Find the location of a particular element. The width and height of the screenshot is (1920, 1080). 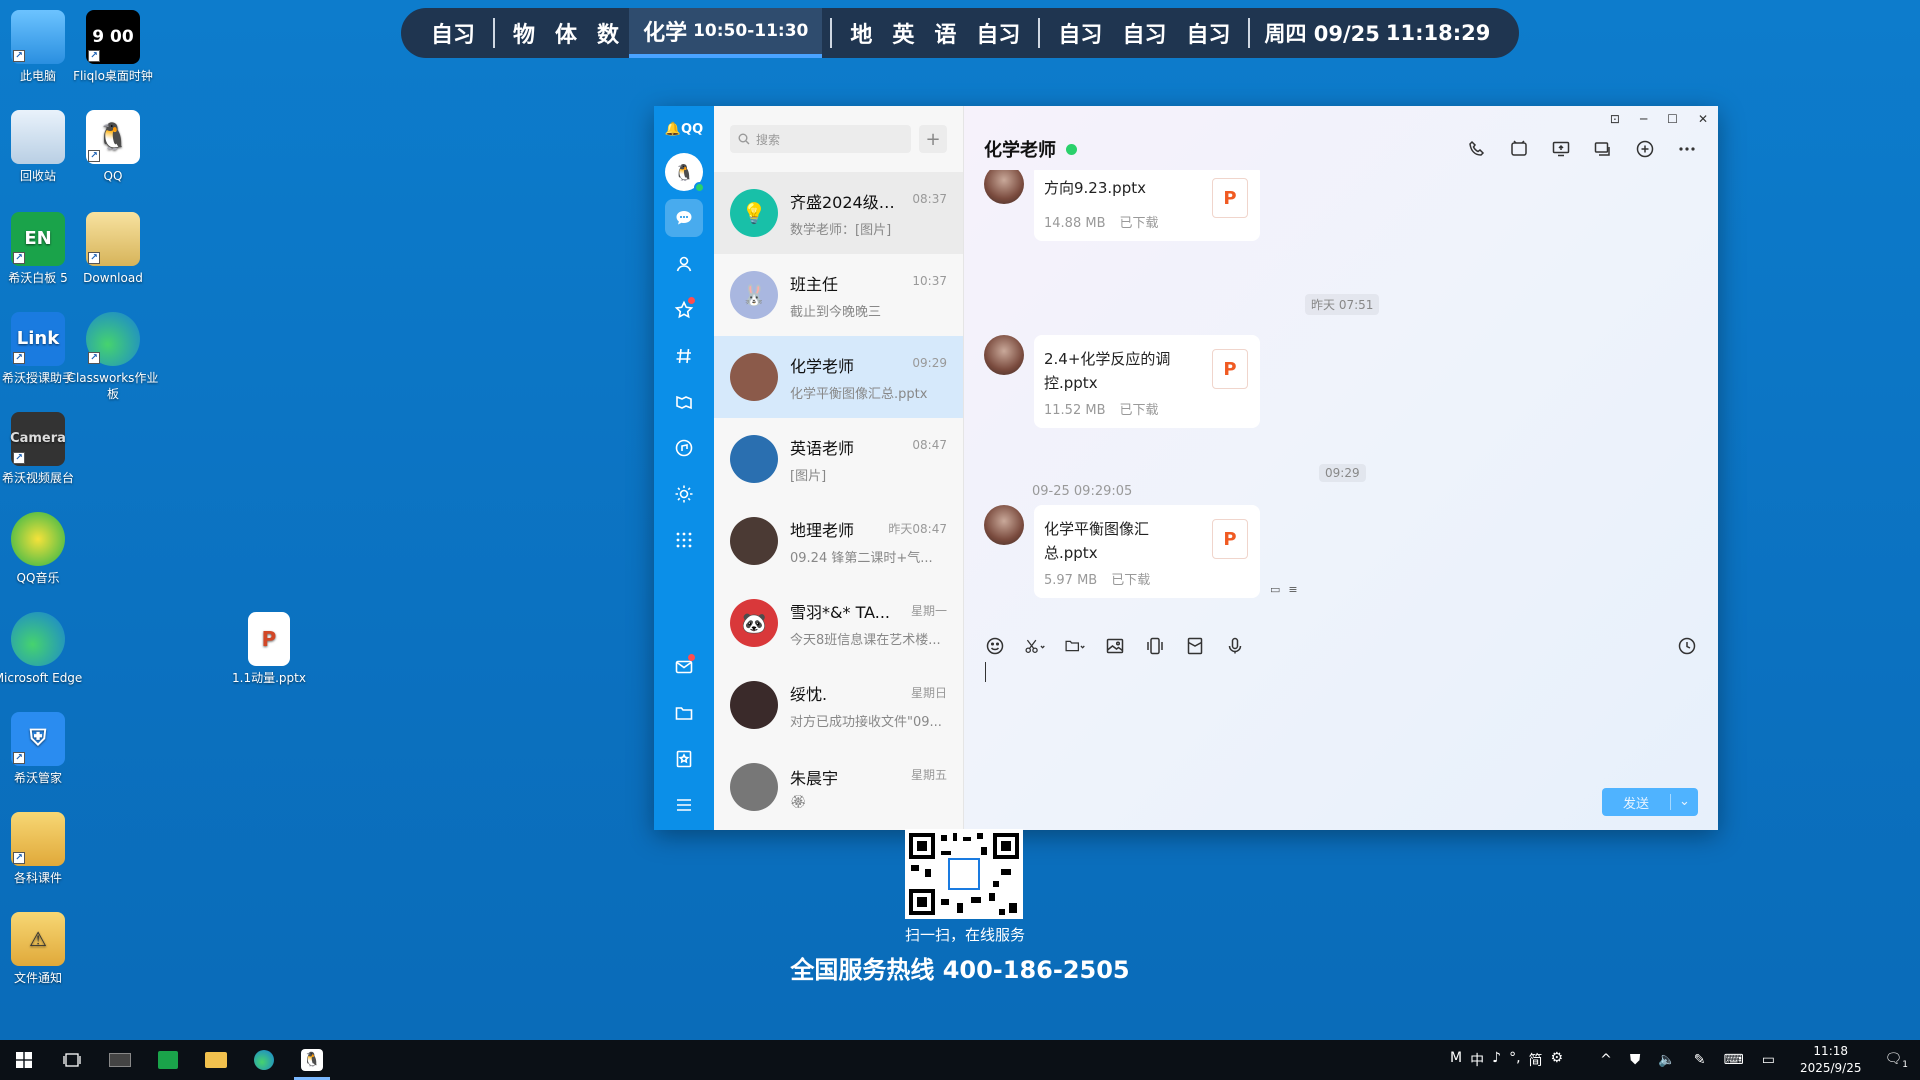

weather-icon is located at coordinates (684, 494).